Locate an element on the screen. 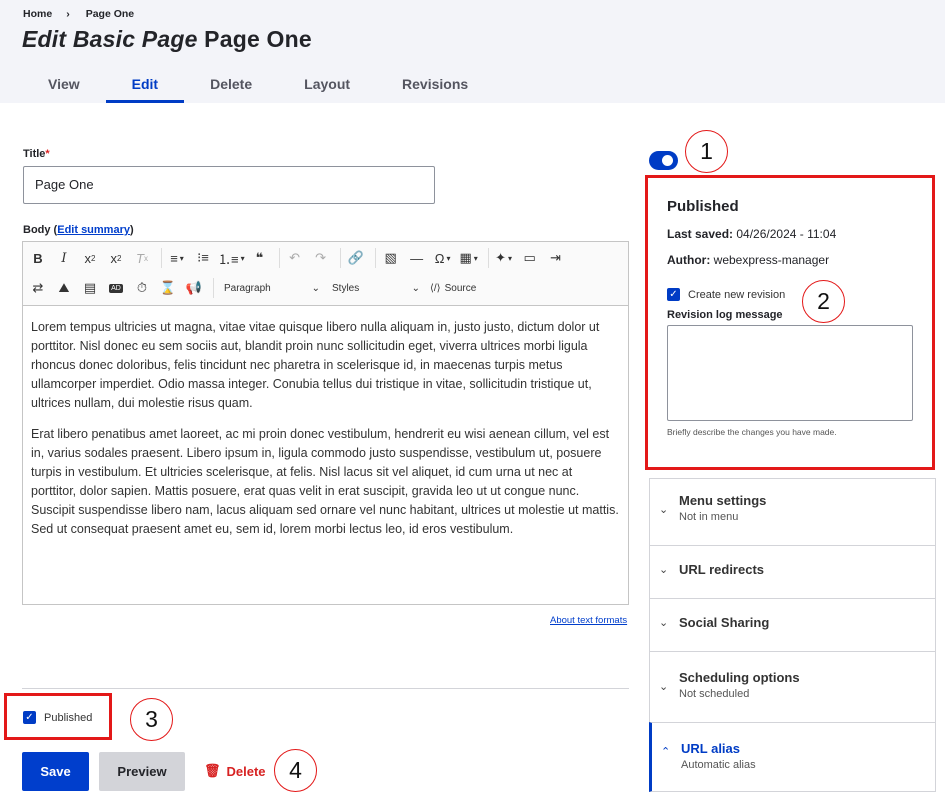  special-characters-icon: Ω ▾ is located at coordinates (443, 258).